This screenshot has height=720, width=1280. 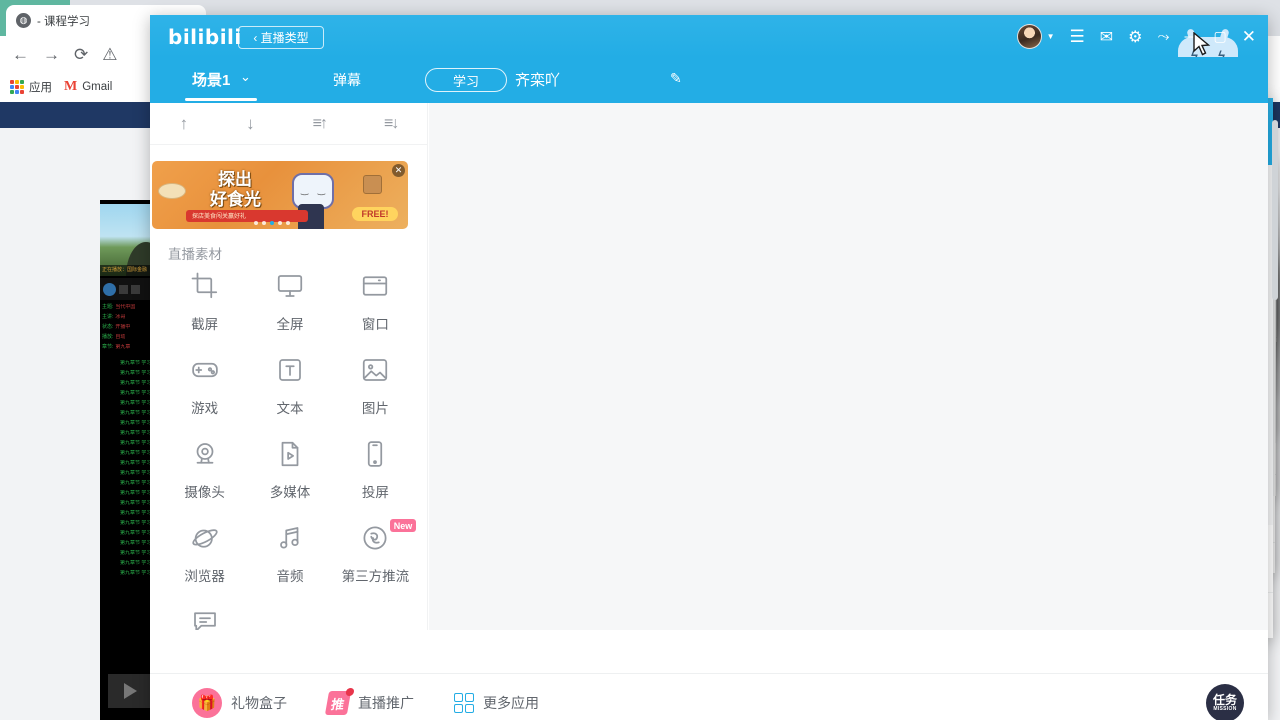 I want to click on app-gift-box-label: 礼物盒子, so click(x=259, y=702).